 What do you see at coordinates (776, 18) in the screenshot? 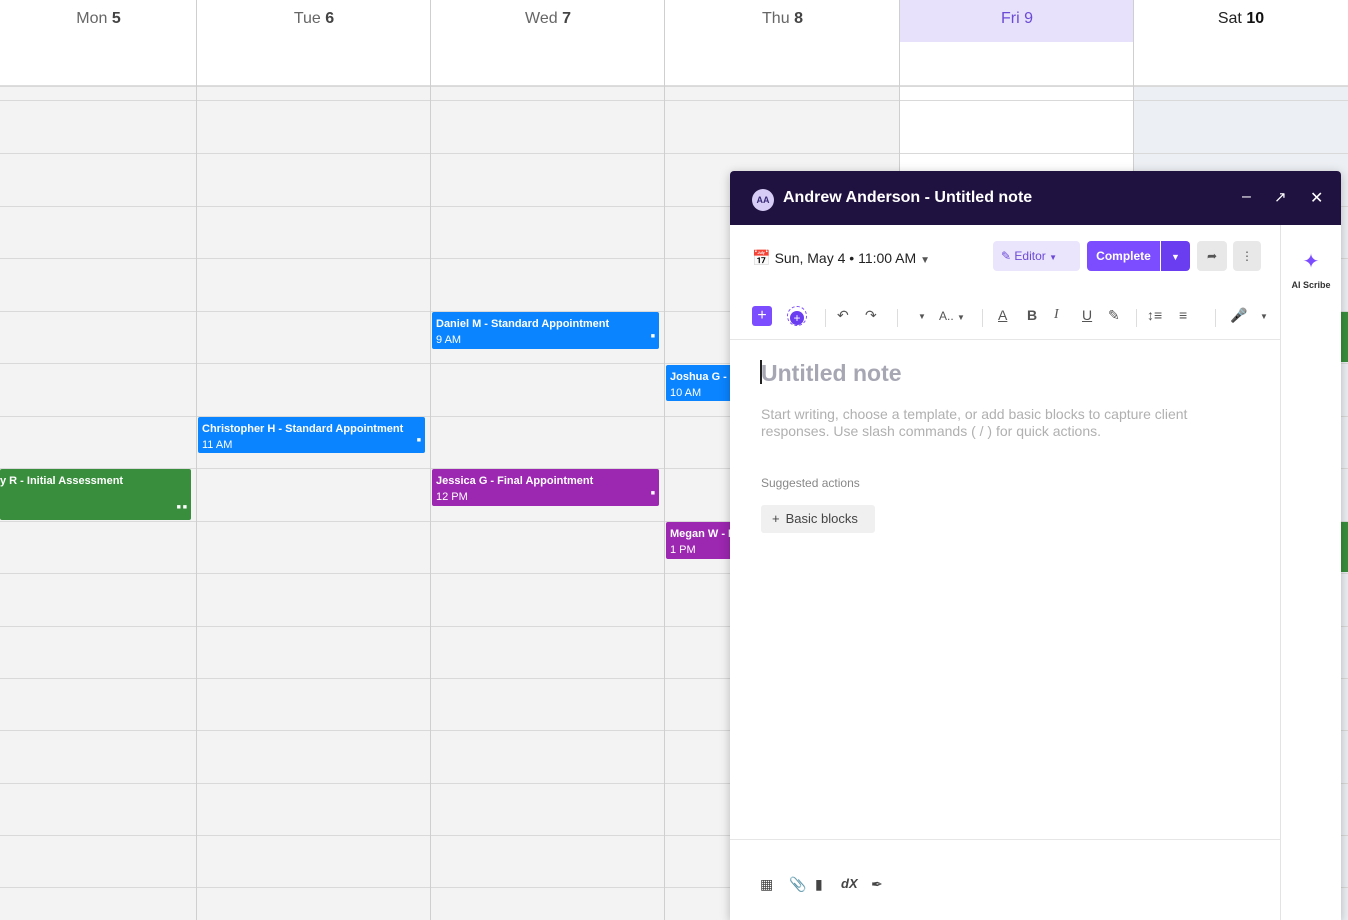
I see `day-name: Thu` at bounding box center [776, 18].